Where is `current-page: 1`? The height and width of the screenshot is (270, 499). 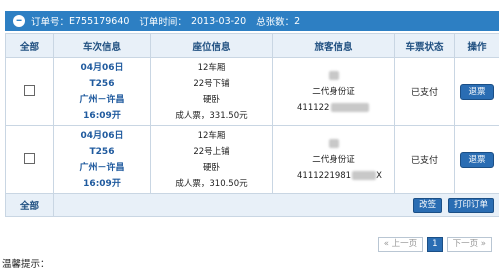
current-page: 1 is located at coordinates (434, 244).